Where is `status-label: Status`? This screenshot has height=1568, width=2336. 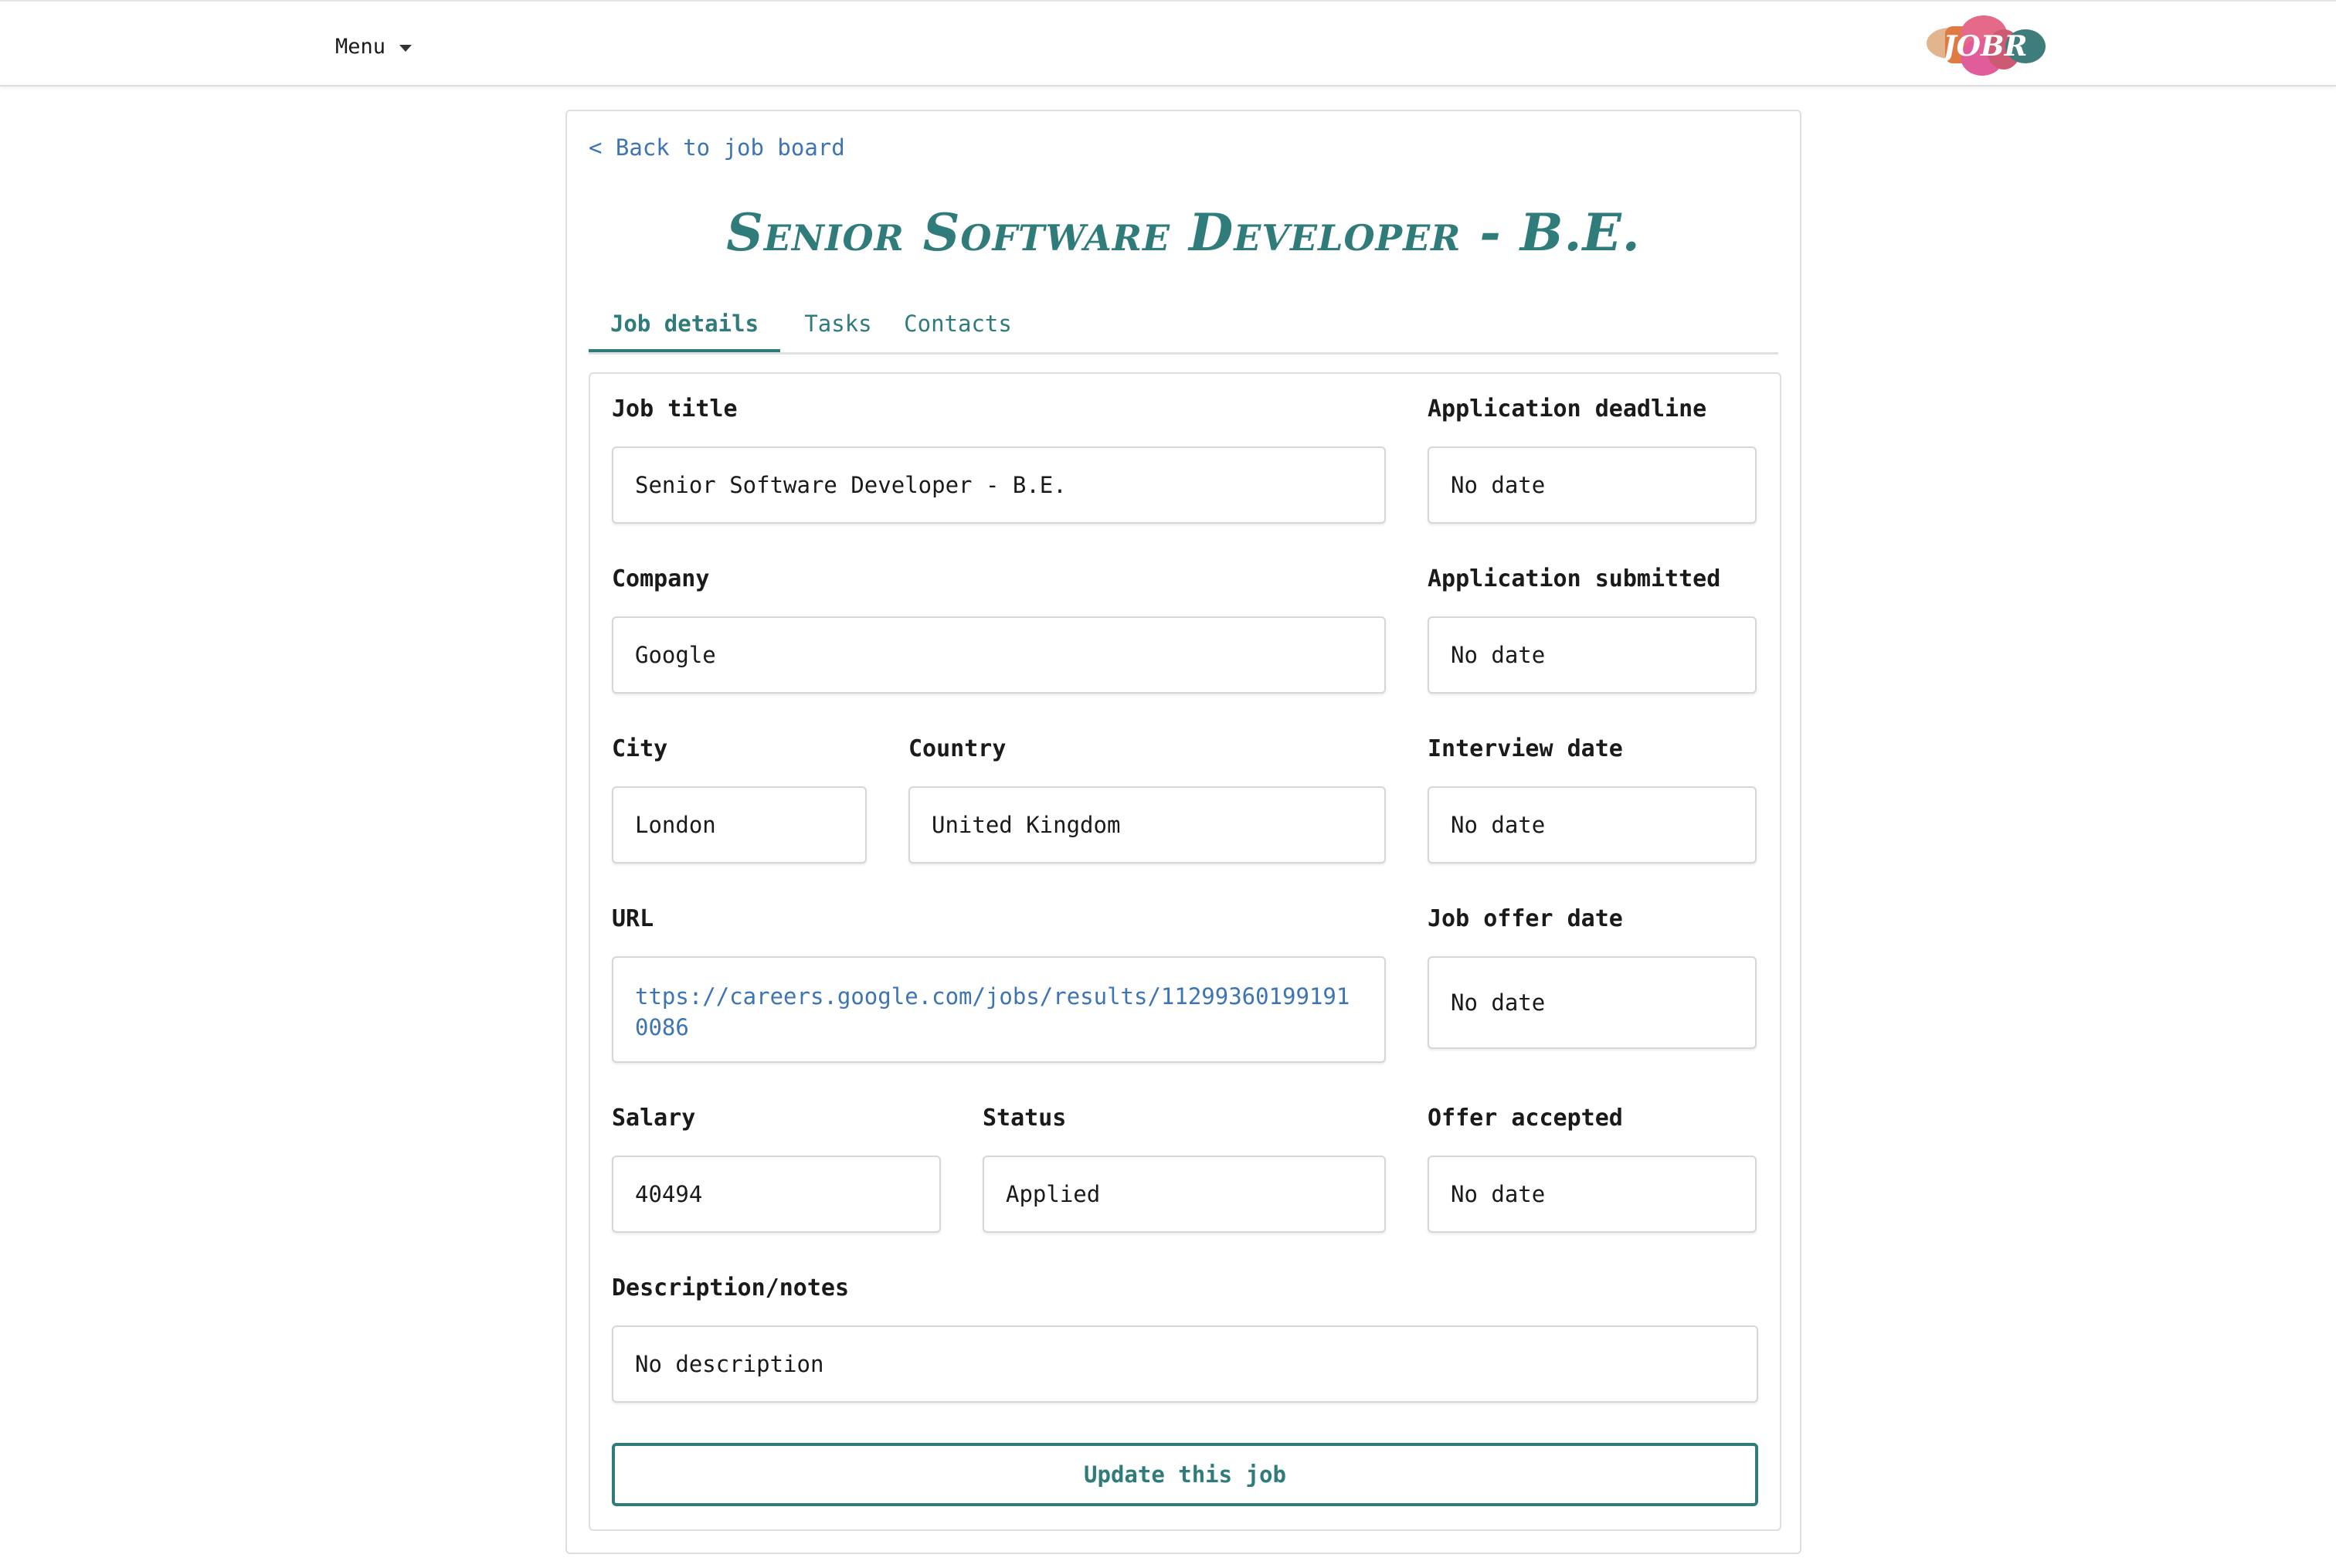
status-label: Status is located at coordinates (1025, 1118).